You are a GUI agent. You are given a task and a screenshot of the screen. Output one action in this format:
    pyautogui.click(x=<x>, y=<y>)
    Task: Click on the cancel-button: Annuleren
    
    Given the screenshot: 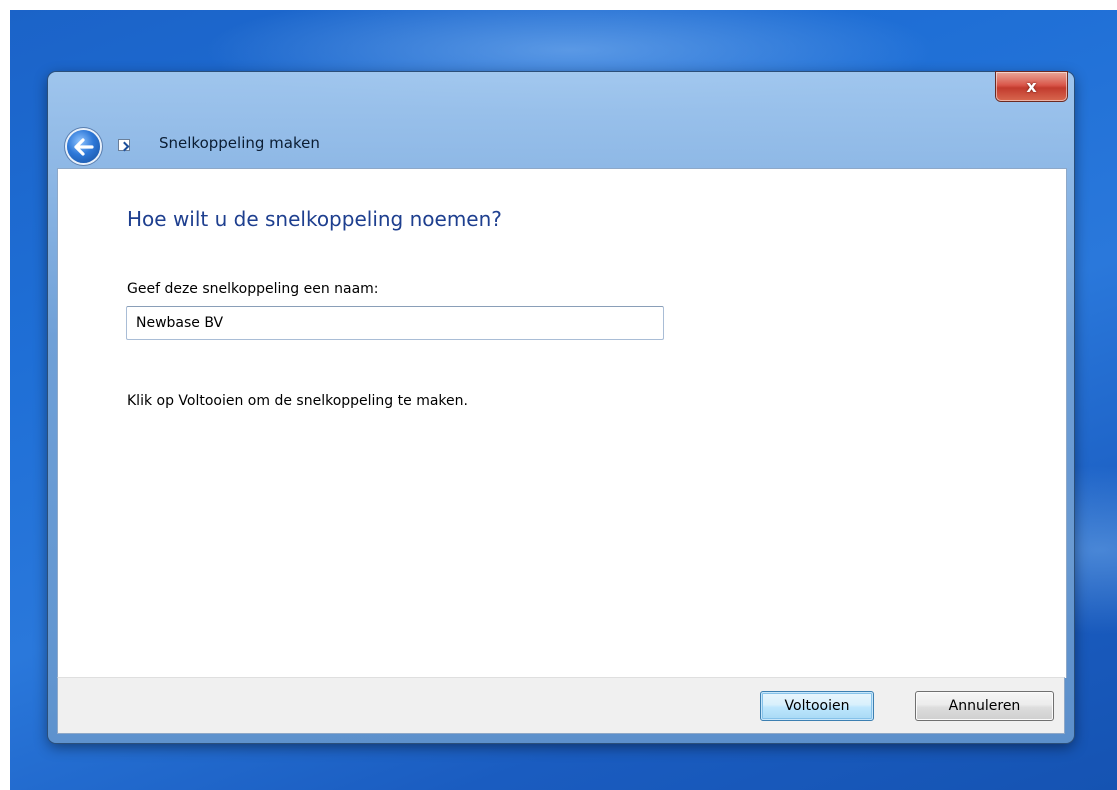 What is the action you would take?
    pyautogui.click(x=984, y=706)
    